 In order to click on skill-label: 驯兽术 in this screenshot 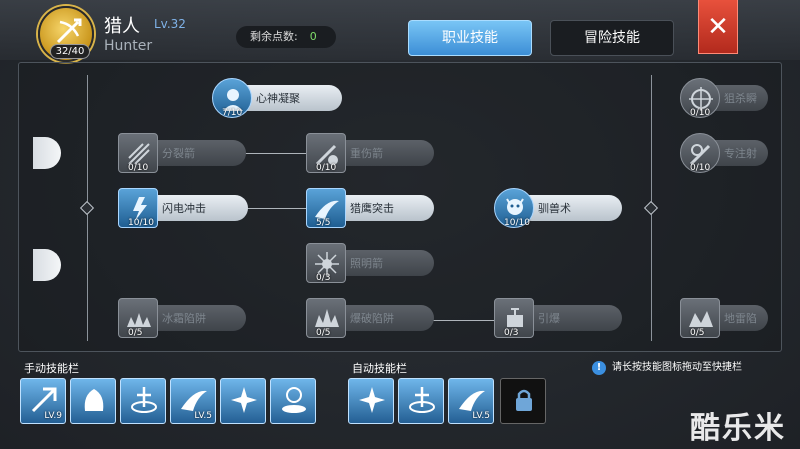, I will do `click(554, 208)`.